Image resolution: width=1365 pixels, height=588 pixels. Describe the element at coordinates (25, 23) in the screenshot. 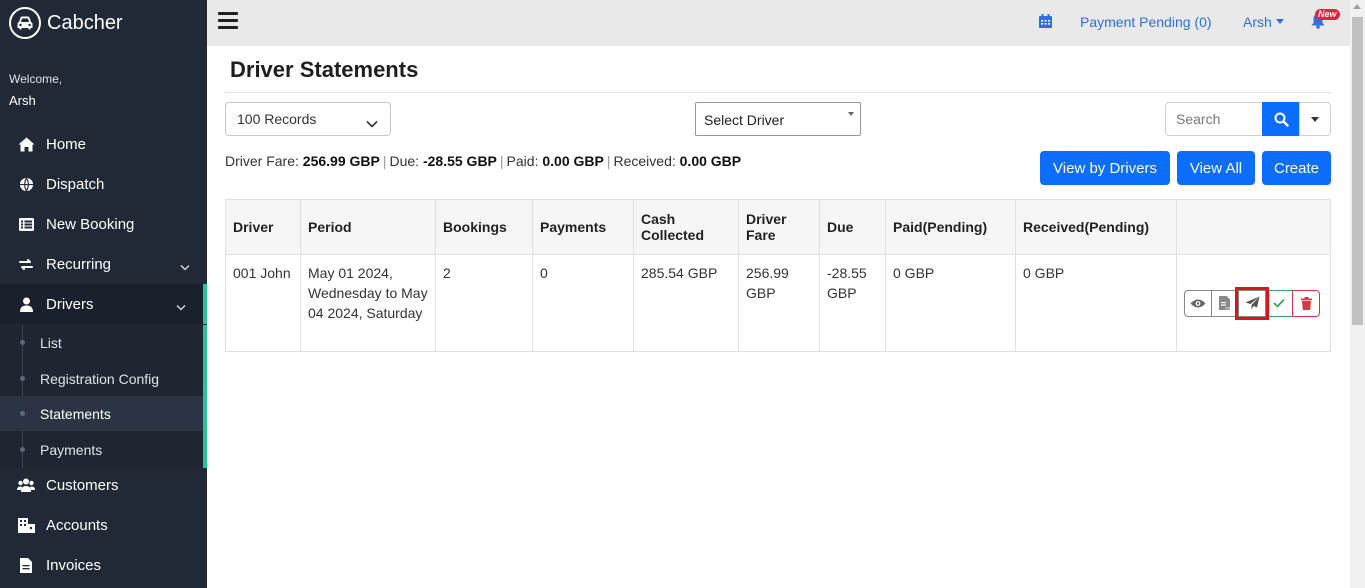

I see `car-logo-icon` at that location.